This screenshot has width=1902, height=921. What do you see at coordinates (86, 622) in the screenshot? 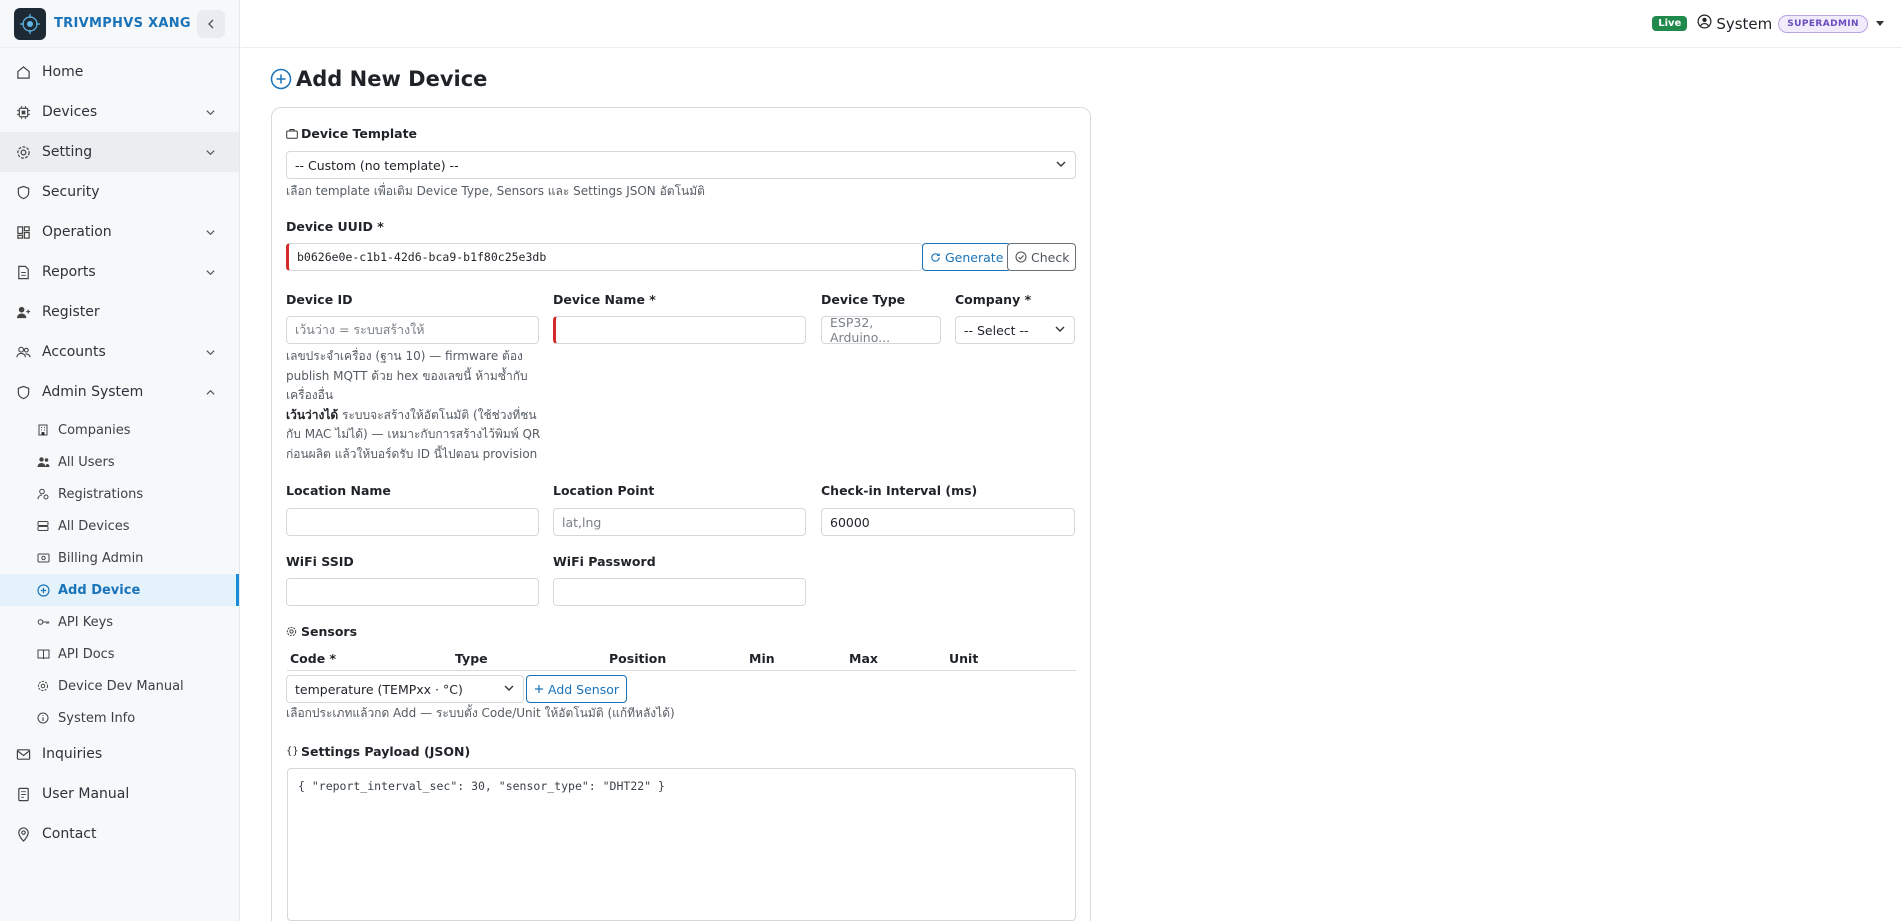
I see `sidebar-item-label: API Keys` at bounding box center [86, 622].